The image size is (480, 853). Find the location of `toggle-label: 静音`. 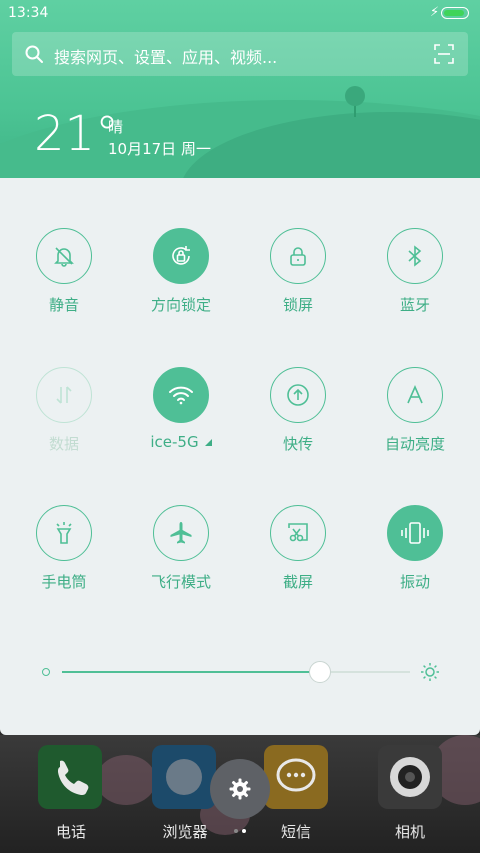

toggle-label: 静音 is located at coordinates (63, 305).